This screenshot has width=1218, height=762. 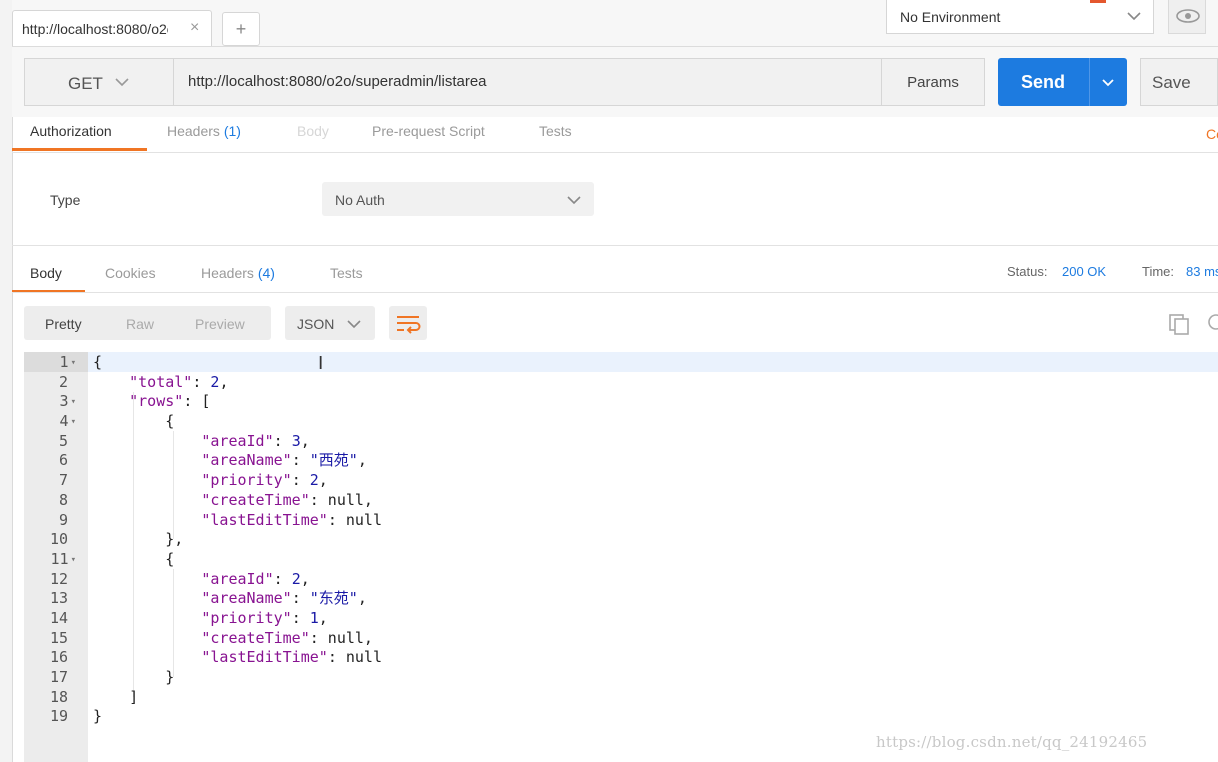 What do you see at coordinates (63, 480) in the screenshot?
I see `line-number: 7` at bounding box center [63, 480].